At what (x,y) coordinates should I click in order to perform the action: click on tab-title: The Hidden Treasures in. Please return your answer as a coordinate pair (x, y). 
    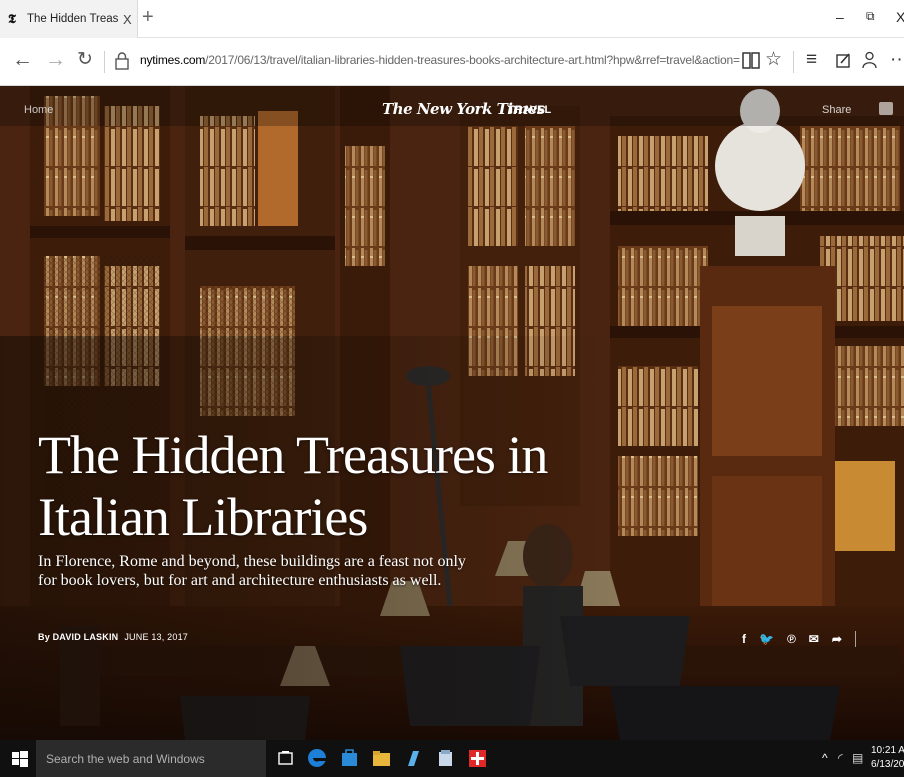
    Looking at the image, I should click on (73, 19).